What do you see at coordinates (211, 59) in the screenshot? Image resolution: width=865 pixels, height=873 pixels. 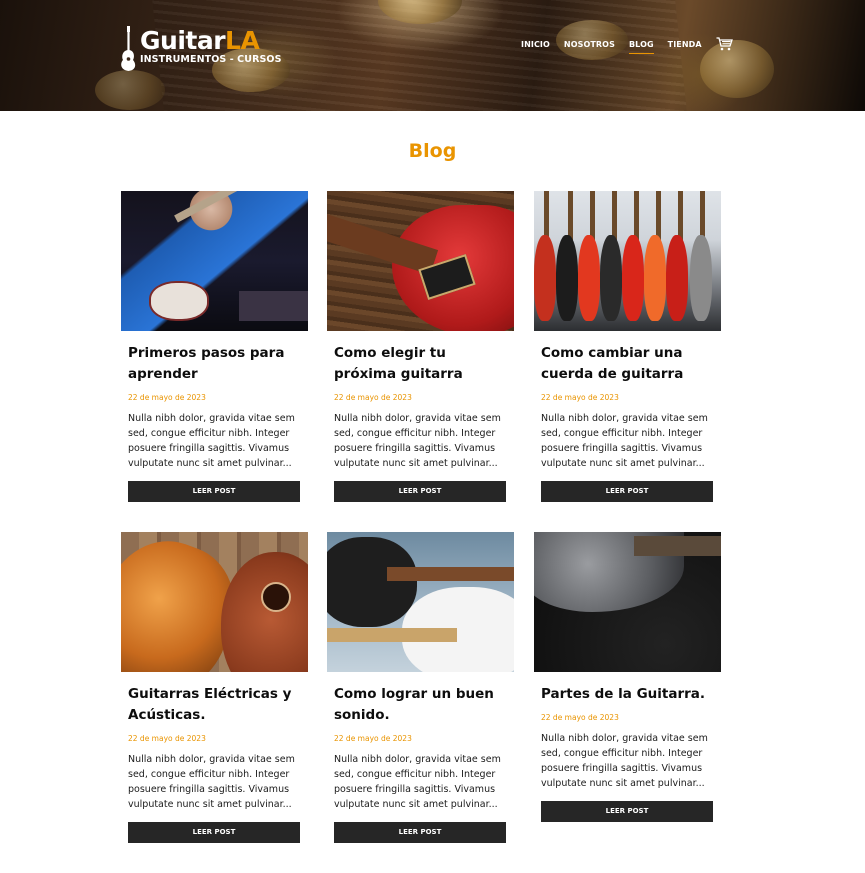 I see `logo-tagline: INSTRUMENTOS - CURSOS` at bounding box center [211, 59].